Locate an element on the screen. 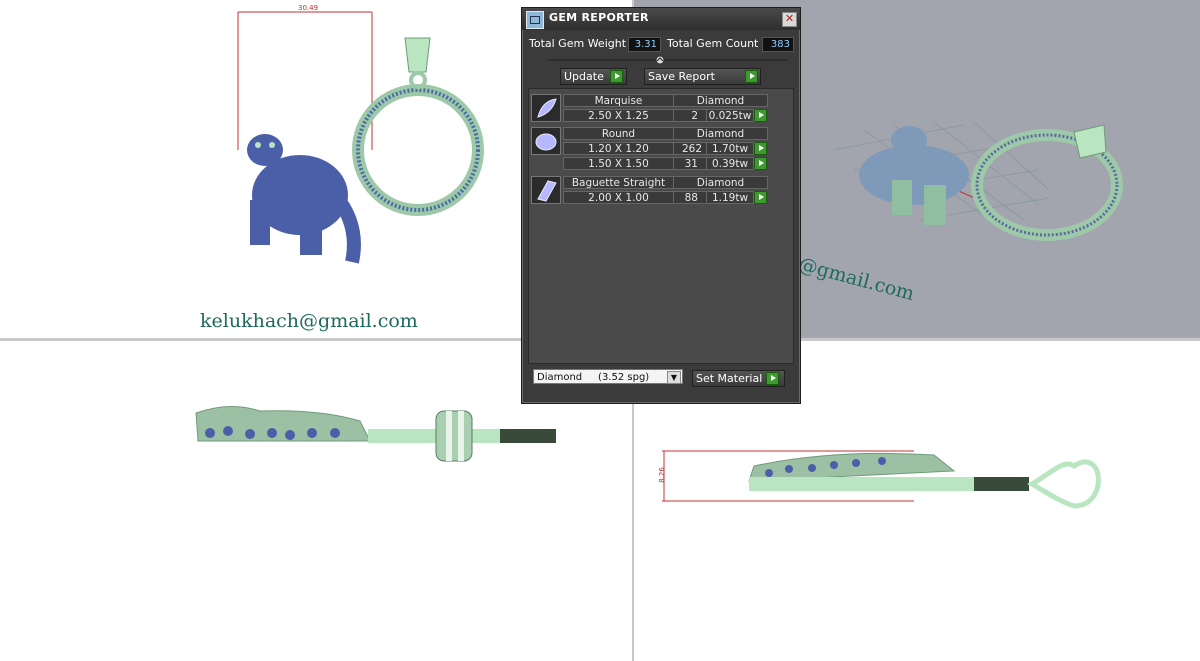 The image size is (1200, 661). group-2-row-1-size: 1.20 X 1.20 is located at coordinates (618, 148).